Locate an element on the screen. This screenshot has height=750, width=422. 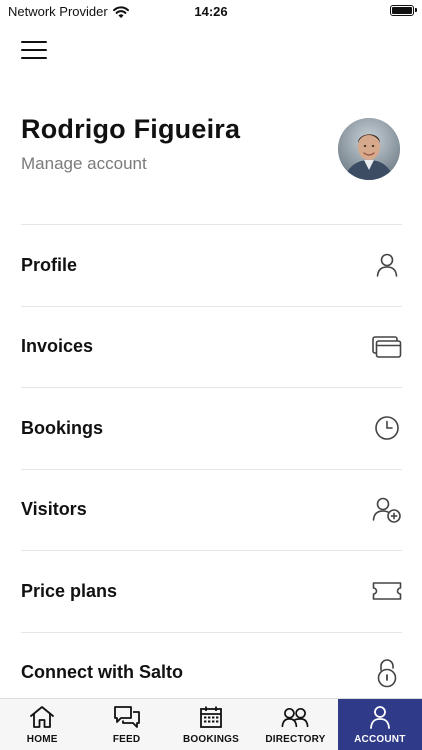
manage-account-link: Manage account is located at coordinates (84, 164).